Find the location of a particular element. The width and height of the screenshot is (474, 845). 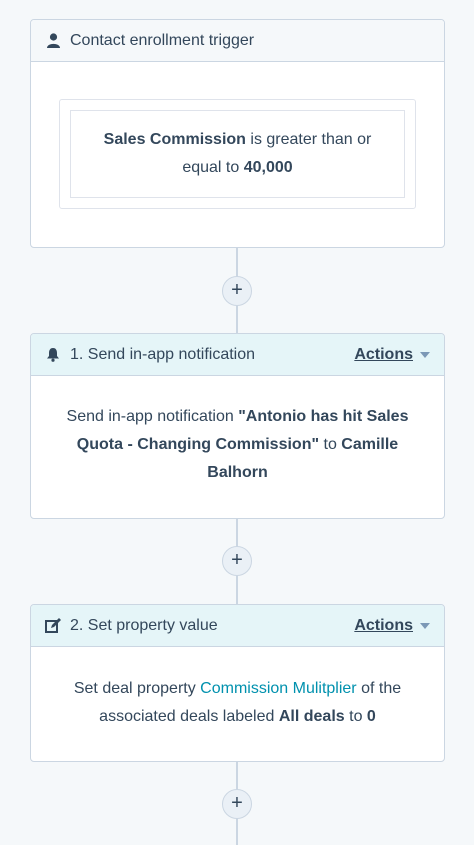

property-value: 0 is located at coordinates (371, 716).